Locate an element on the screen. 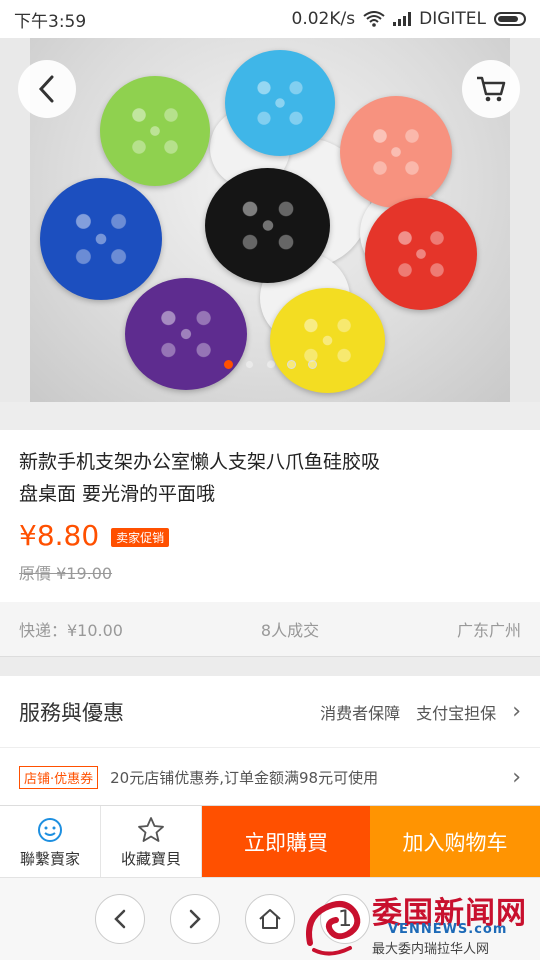 The height and width of the screenshot is (960, 540). site-watermark: 委国新闻网 VENNEWS.com 最大委内瑞拉华人网 is located at coordinates (420, 924).